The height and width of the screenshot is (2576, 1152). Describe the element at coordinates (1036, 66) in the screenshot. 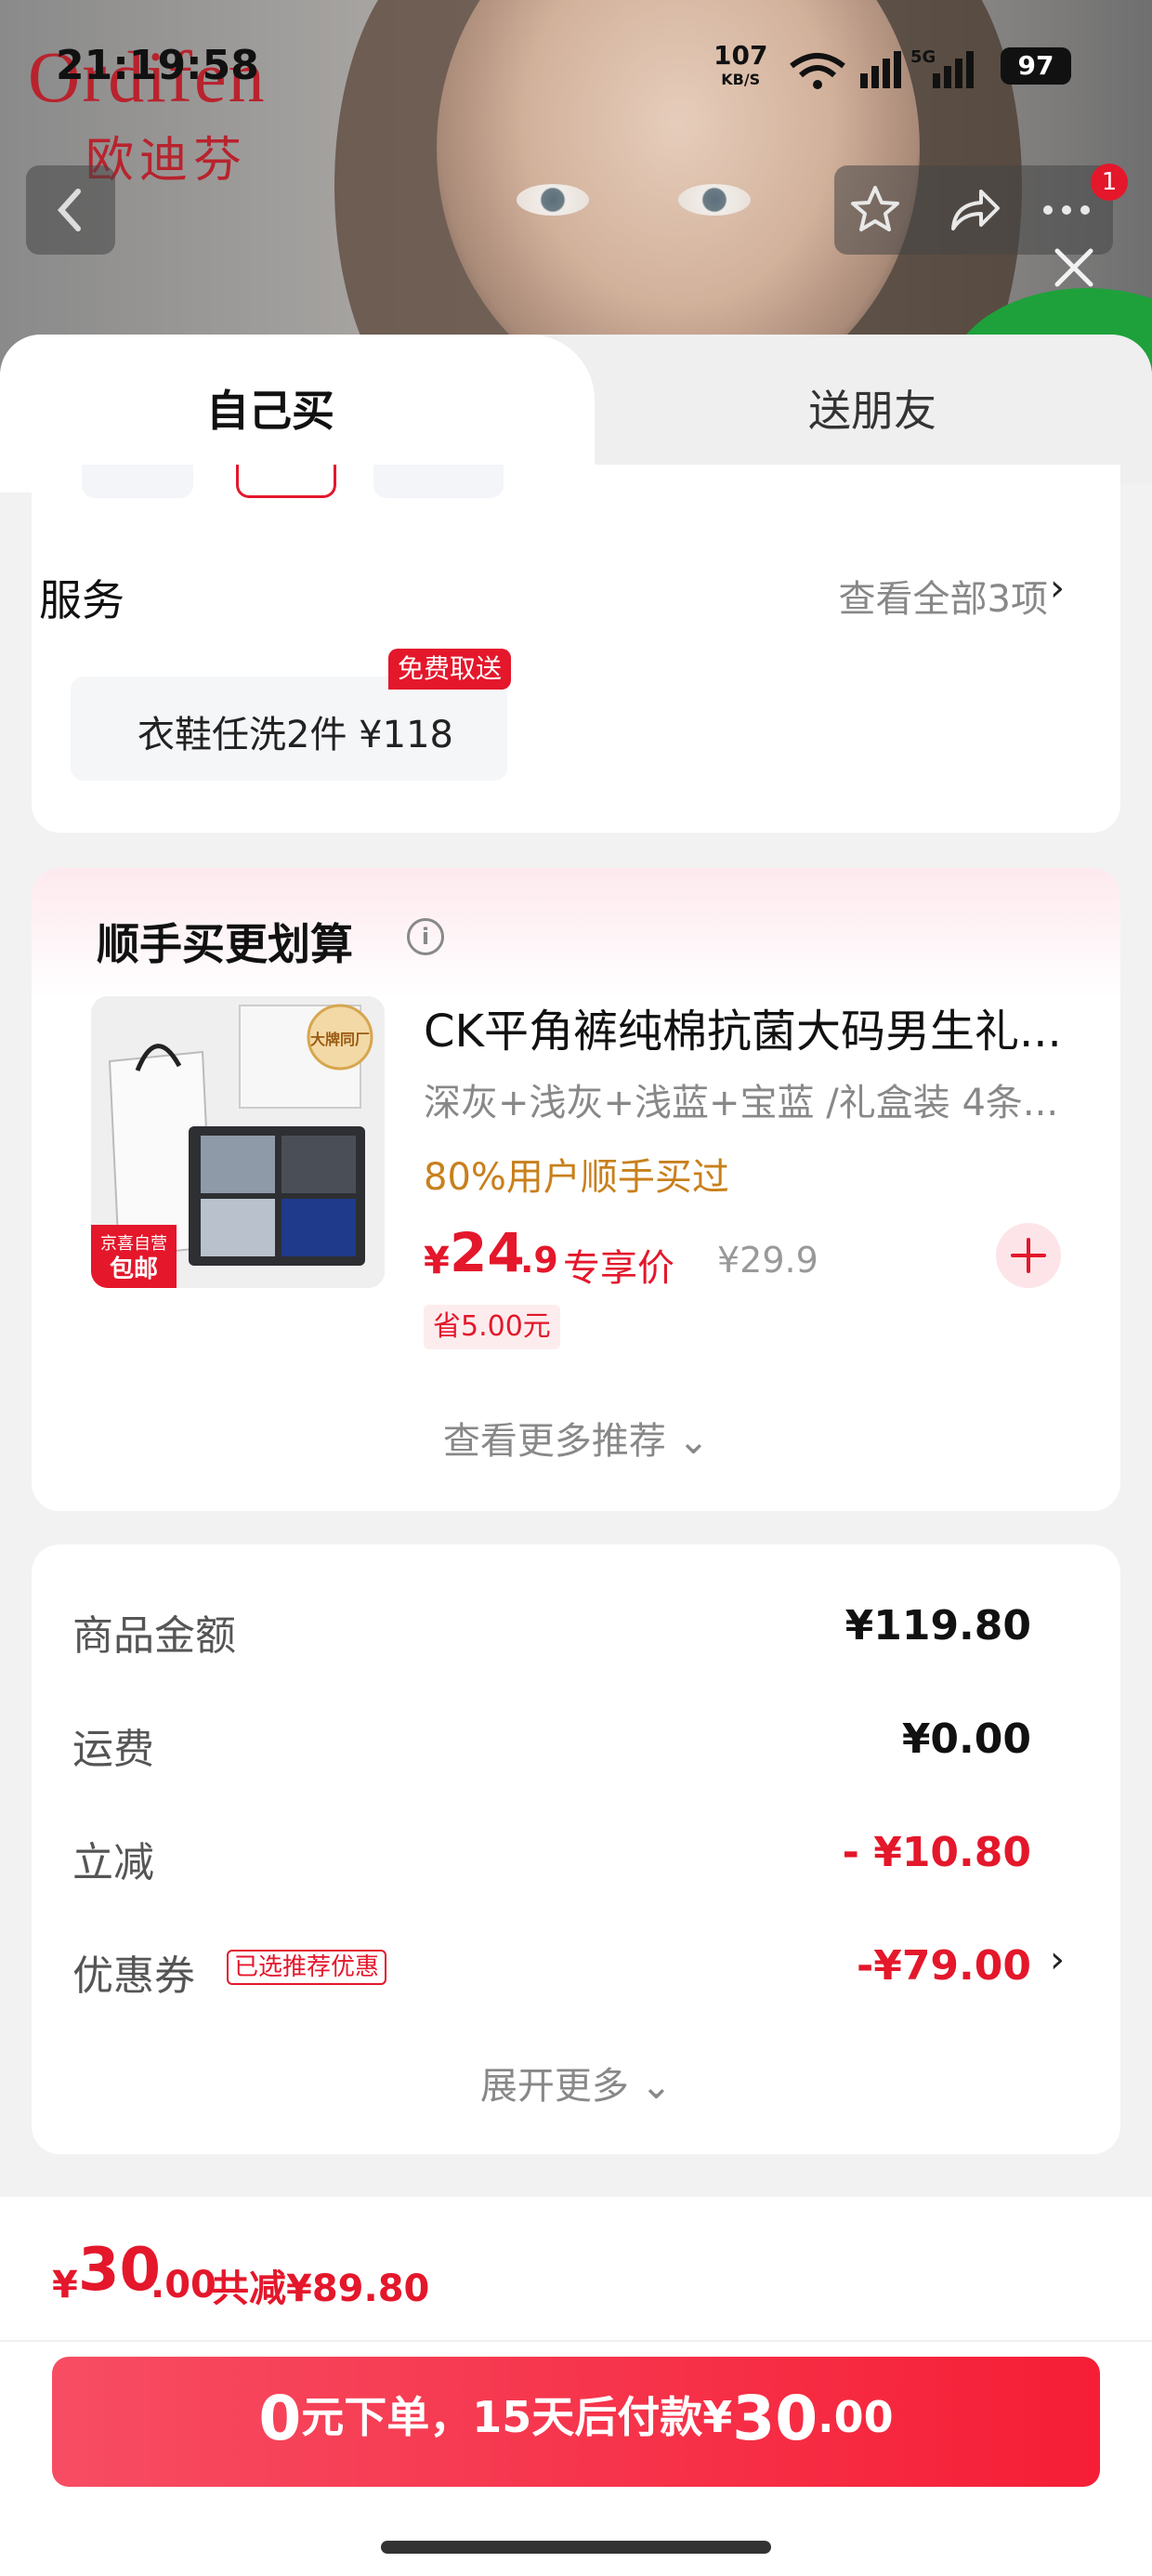

I see `battery-indicator: 97` at that location.